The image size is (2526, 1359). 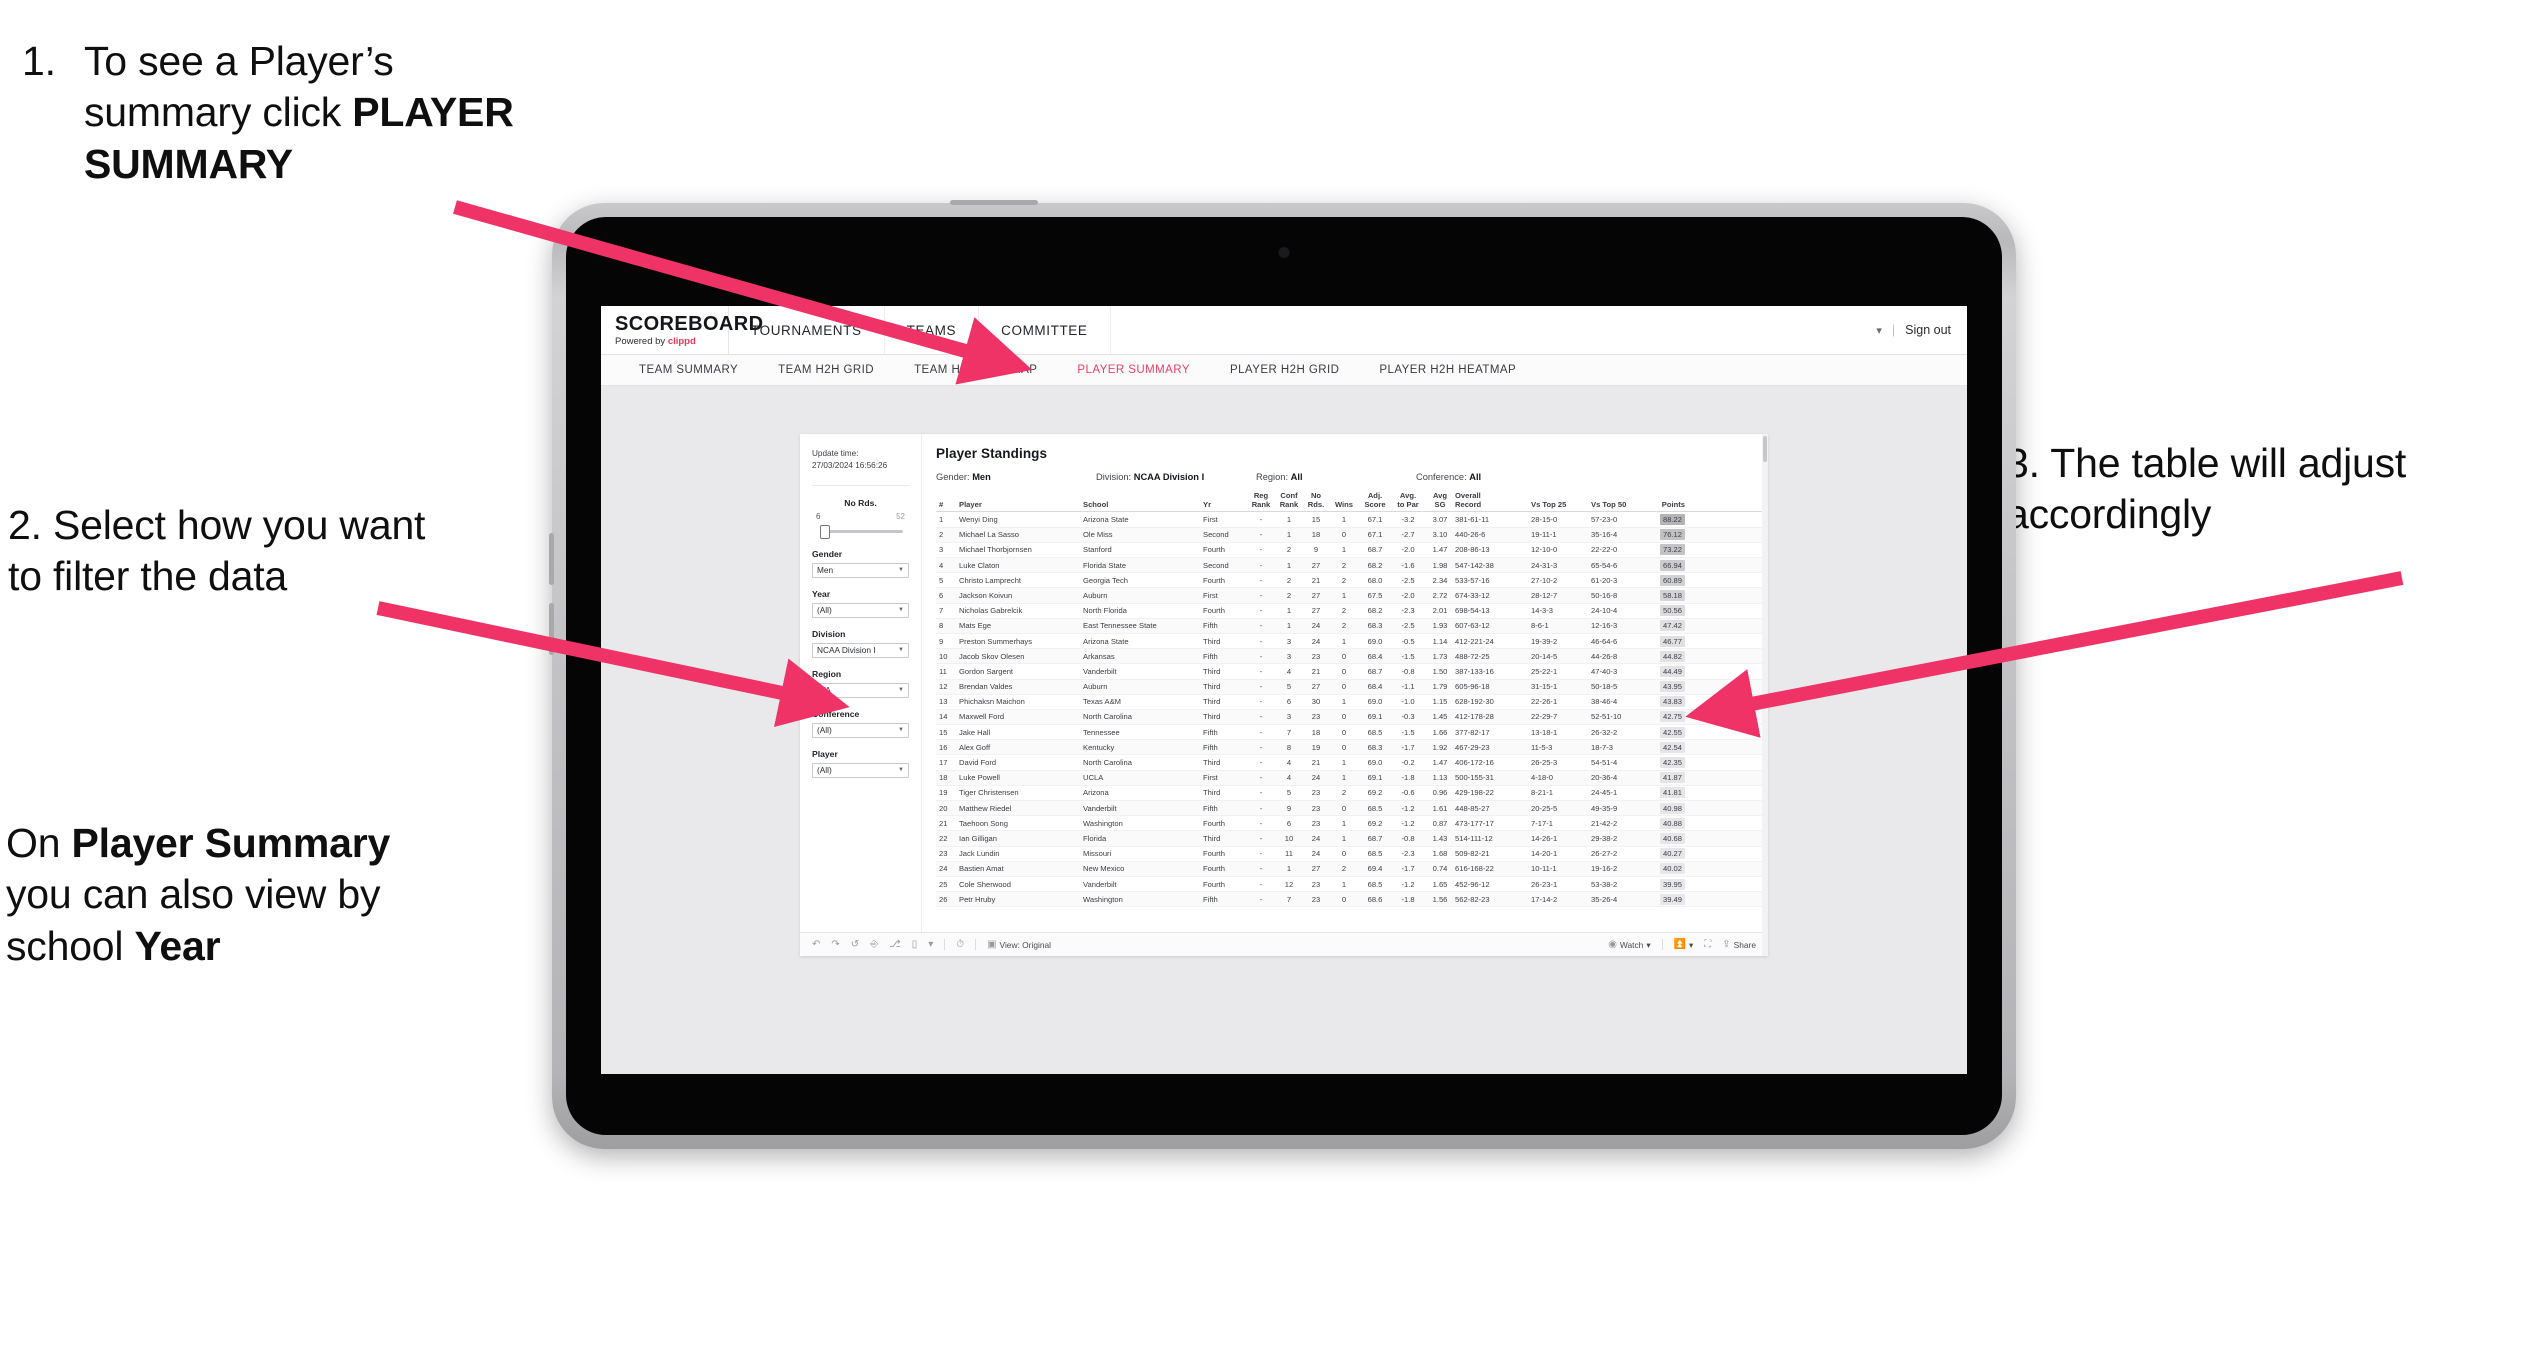 What do you see at coordinates (1289, 500) in the screenshot?
I see `column-header-conf-rank: Conf Rank` at bounding box center [1289, 500].